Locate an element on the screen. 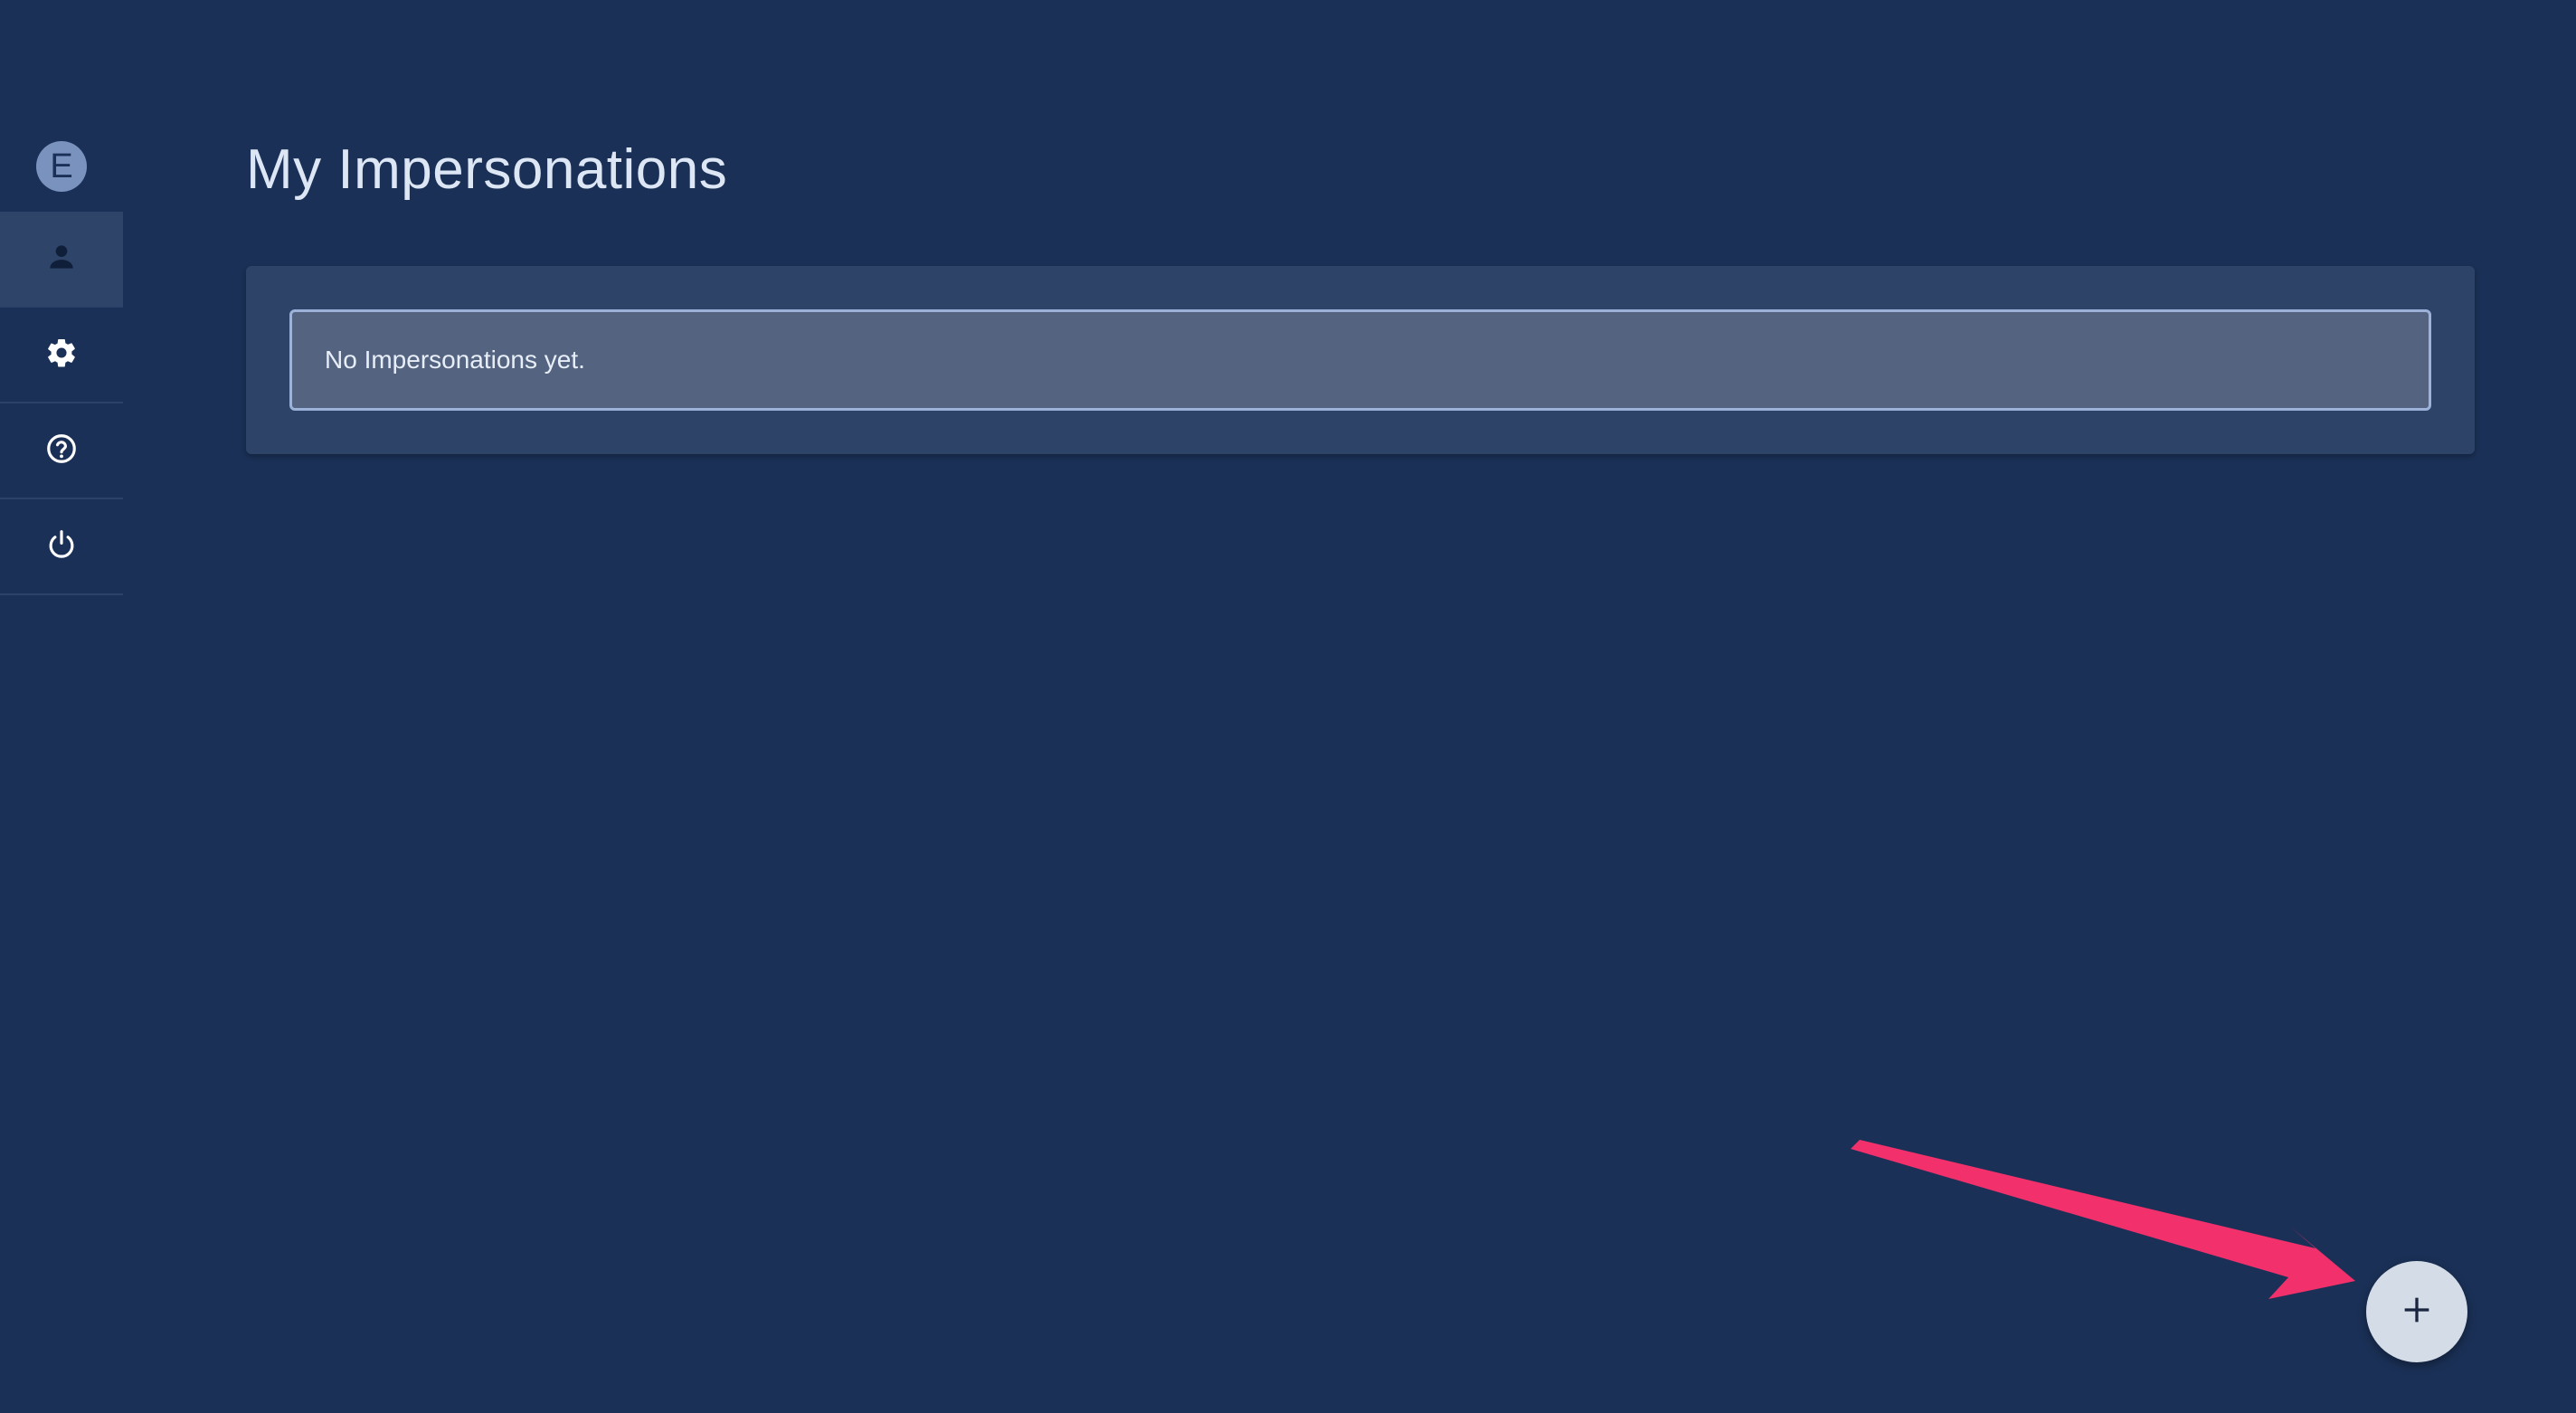  page-title: My Impersonations is located at coordinates (487, 169).